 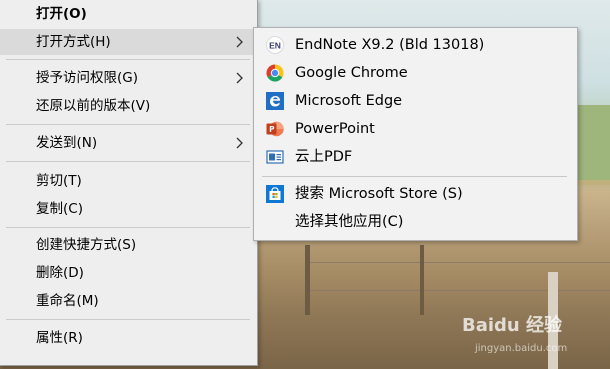 What do you see at coordinates (351, 73) in the screenshot?
I see `submenu-item-label: Google Chrome` at bounding box center [351, 73].